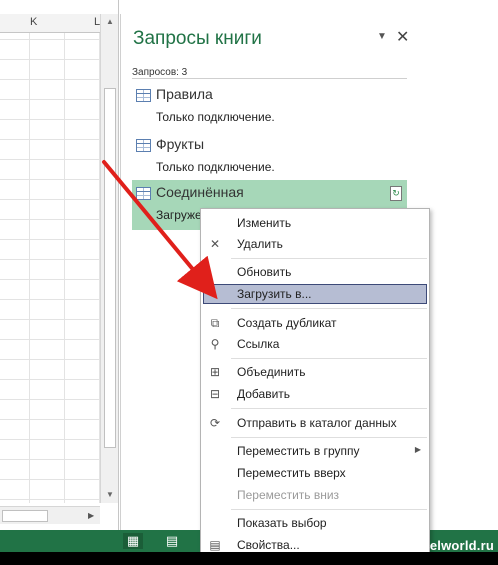 The image size is (498, 565). Describe the element at coordinates (315, 451) in the screenshot. I see `menu-item-move-to-group: Переместить в группу ▶` at that location.